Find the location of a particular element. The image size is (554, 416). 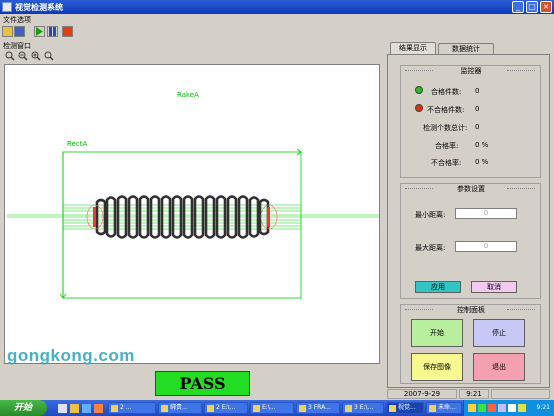

status-empty is located at coordinates (520, 394).